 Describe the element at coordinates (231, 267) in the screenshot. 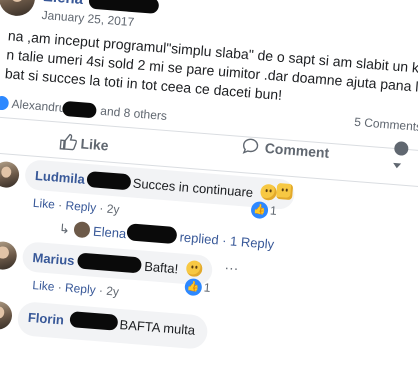

I see `more-options-button: ···` at that location.